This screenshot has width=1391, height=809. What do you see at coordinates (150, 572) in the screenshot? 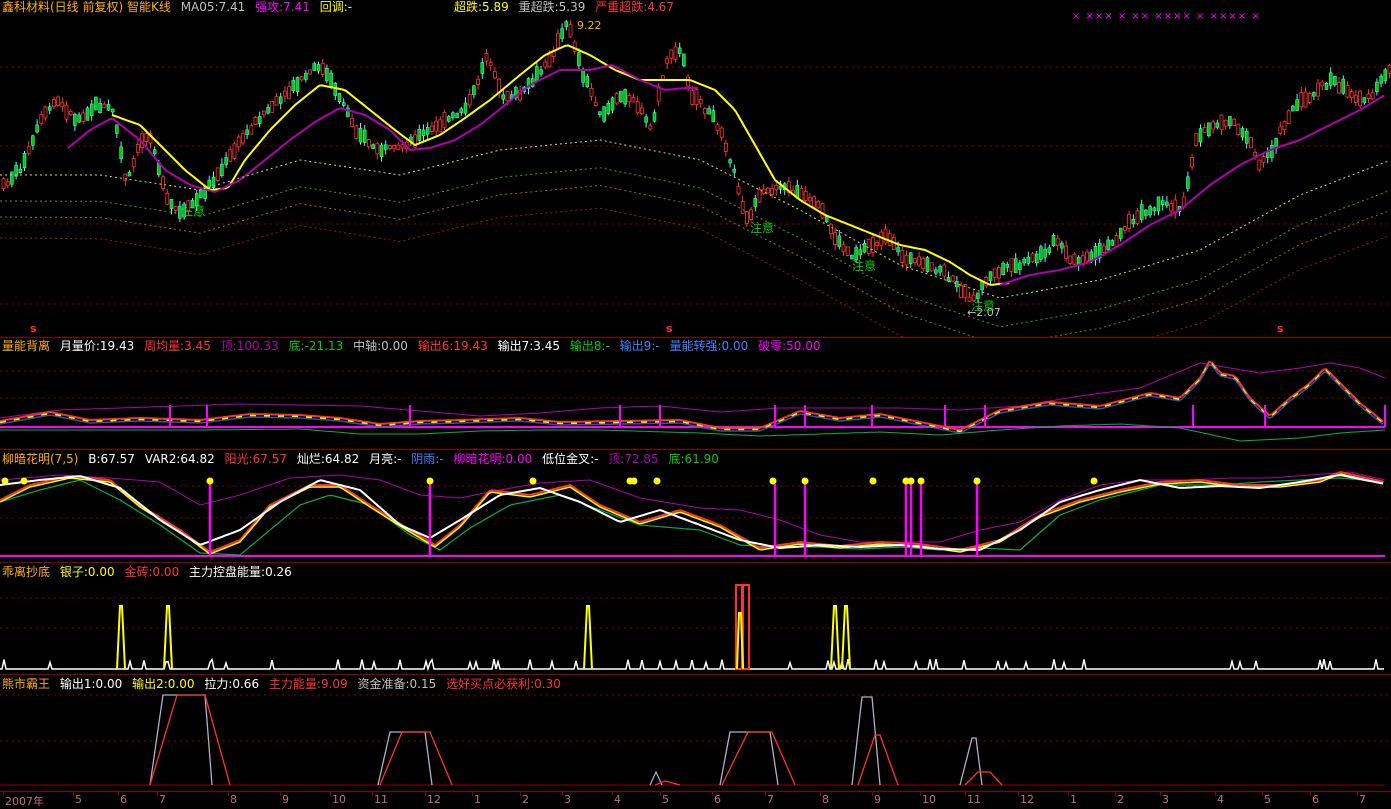
I see `panel4-legend: 乖离抄底 银子:0.00 金砖:0.00 主力控盘能量:0.26` at bounding box center [150, 572].